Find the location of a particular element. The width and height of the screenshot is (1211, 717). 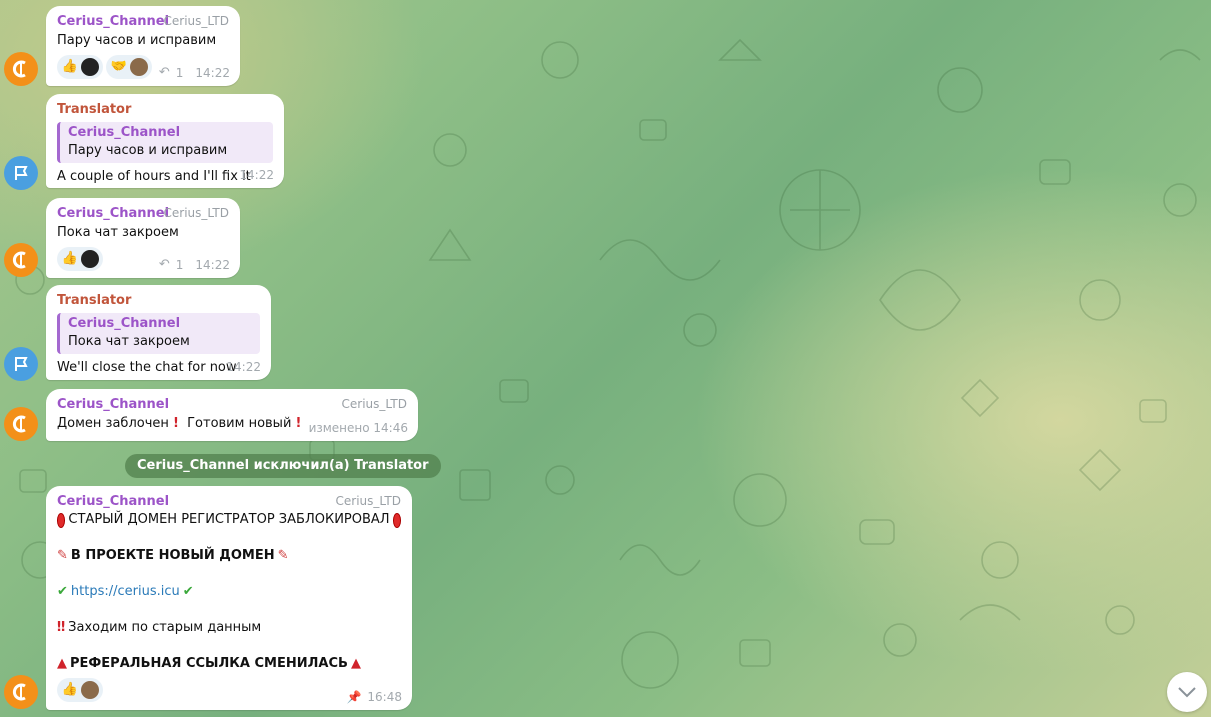

post-text: В ПРОЕКТЕ НОВЫЙ ДОМЕН is located at coordinates (172, 555).